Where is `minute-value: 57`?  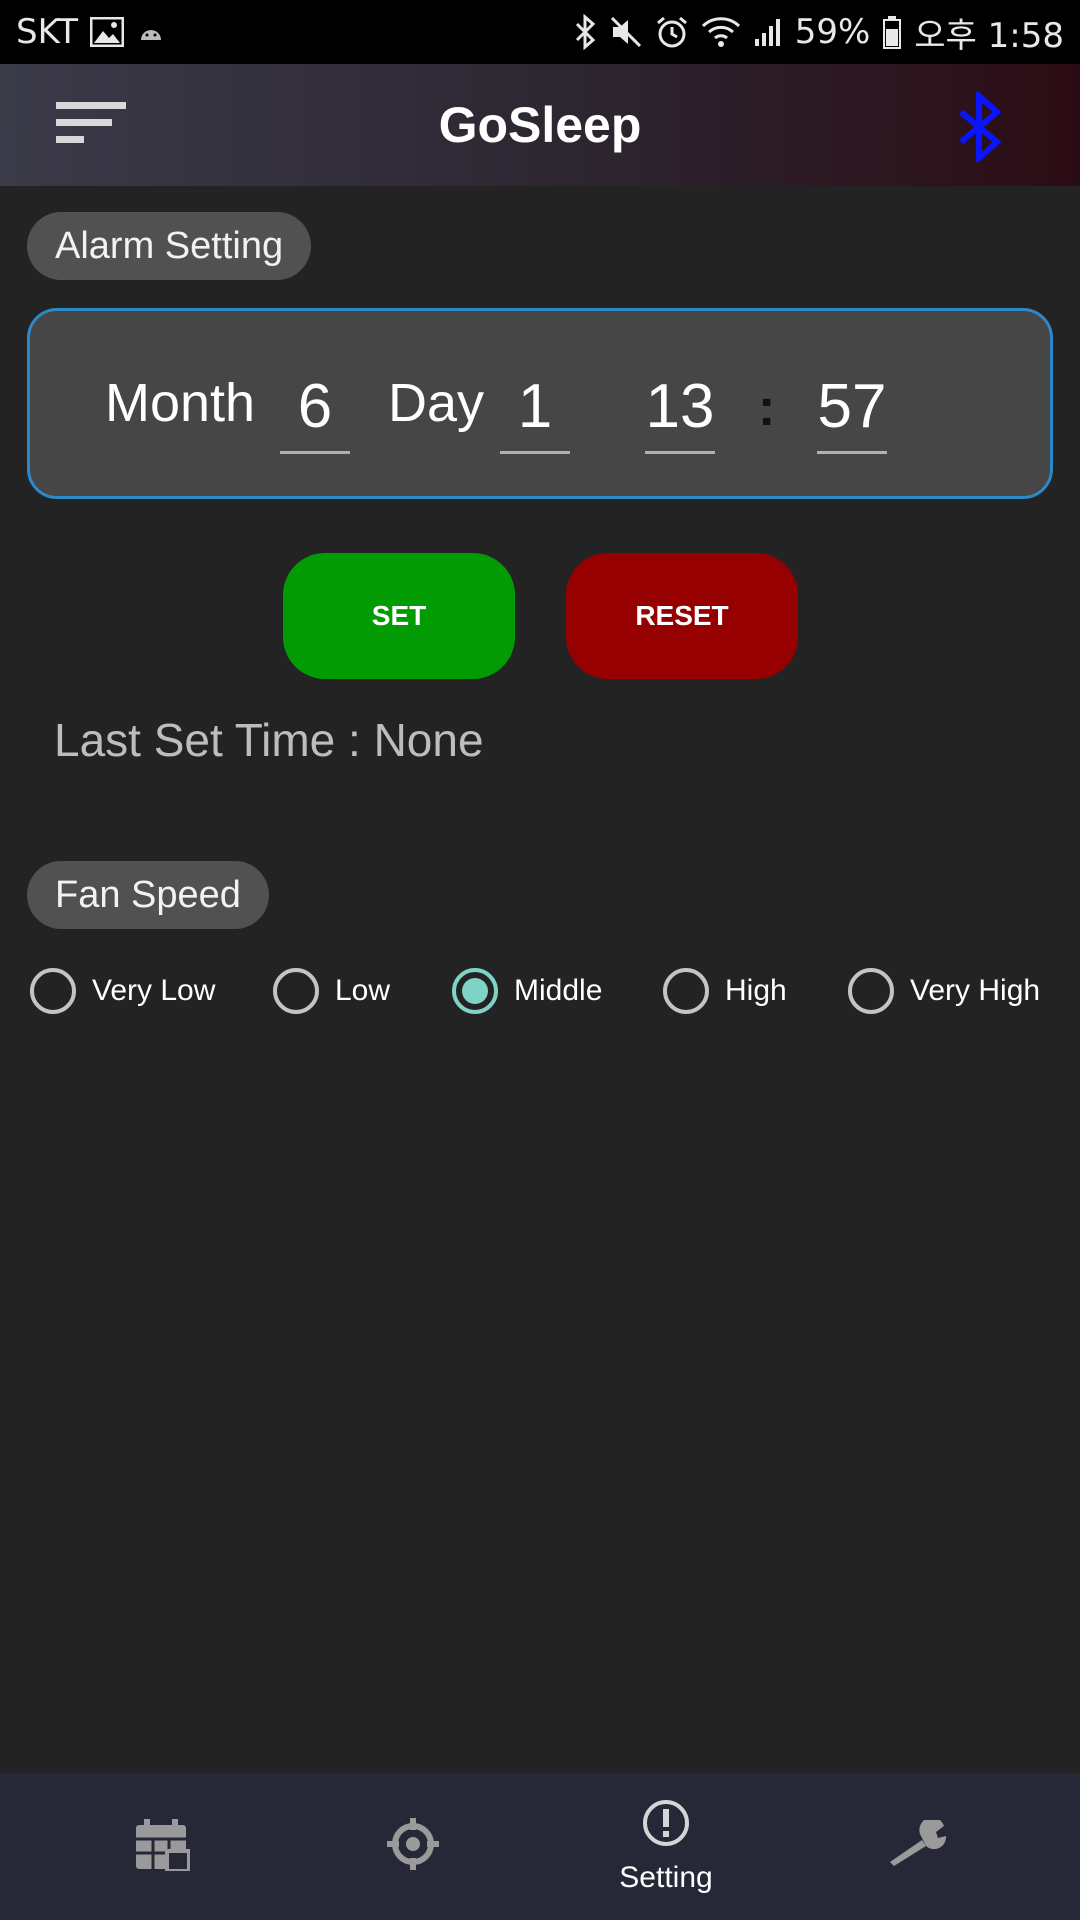 minute-value: 57 is located at coordinates (852, 406).